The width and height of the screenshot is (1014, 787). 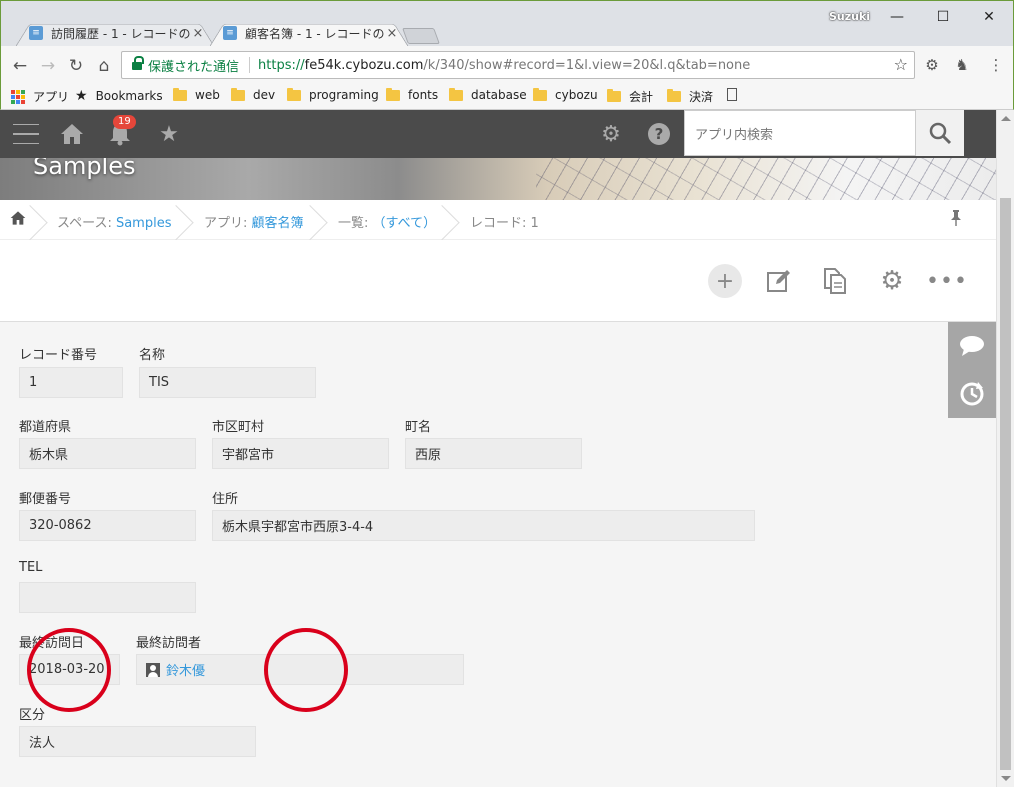 I want to click on field-value-address: 栃木県宇都宮市西原3-4-4, so click(x=483, y=525).